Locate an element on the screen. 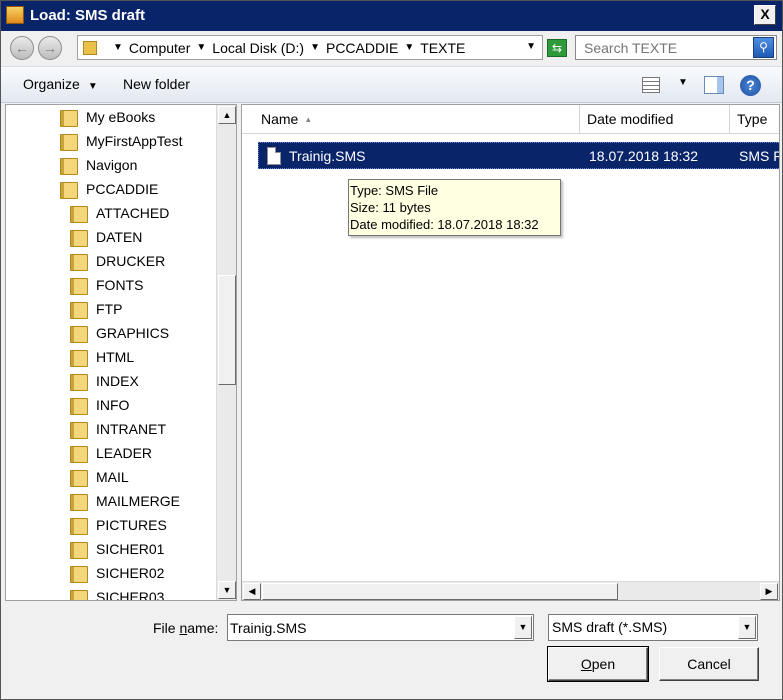  sidebar-item-info: INFO is located at coordinates (99, 405).